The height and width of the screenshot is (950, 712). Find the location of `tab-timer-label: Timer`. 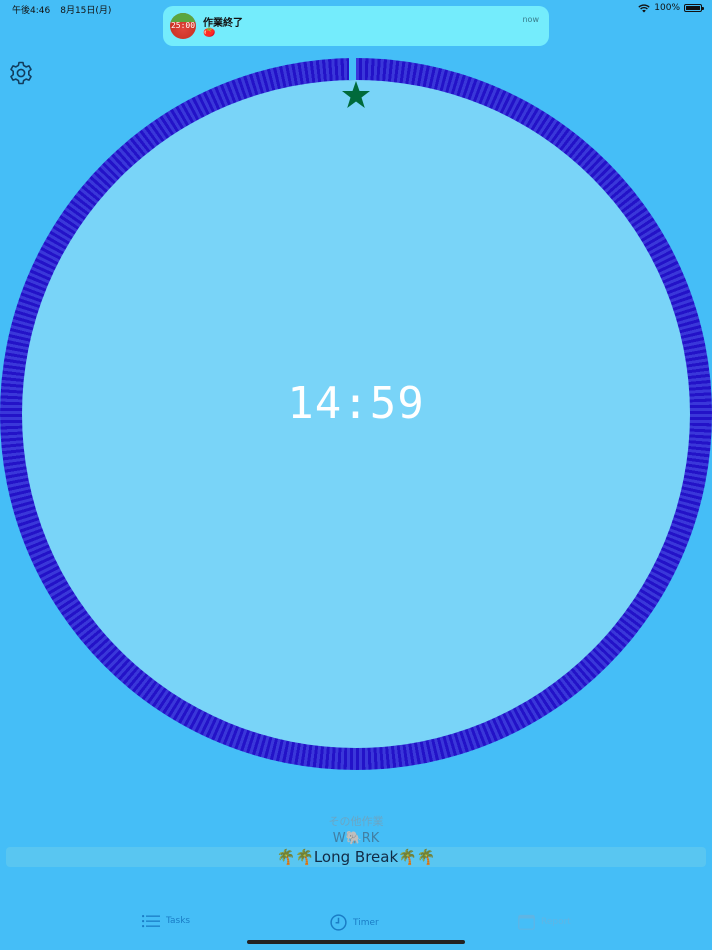

tab-timer-label: Timer is located at coordinates (366, 922).